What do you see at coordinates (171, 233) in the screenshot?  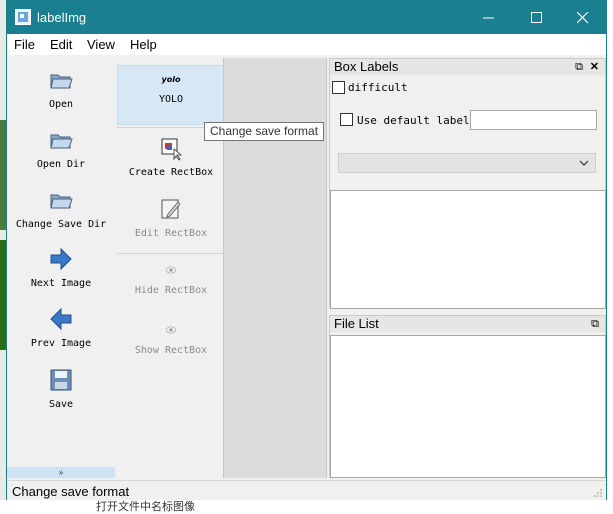 I see `edit-rectbox-label: Edit RectBox` at bounding box center [171, 233].